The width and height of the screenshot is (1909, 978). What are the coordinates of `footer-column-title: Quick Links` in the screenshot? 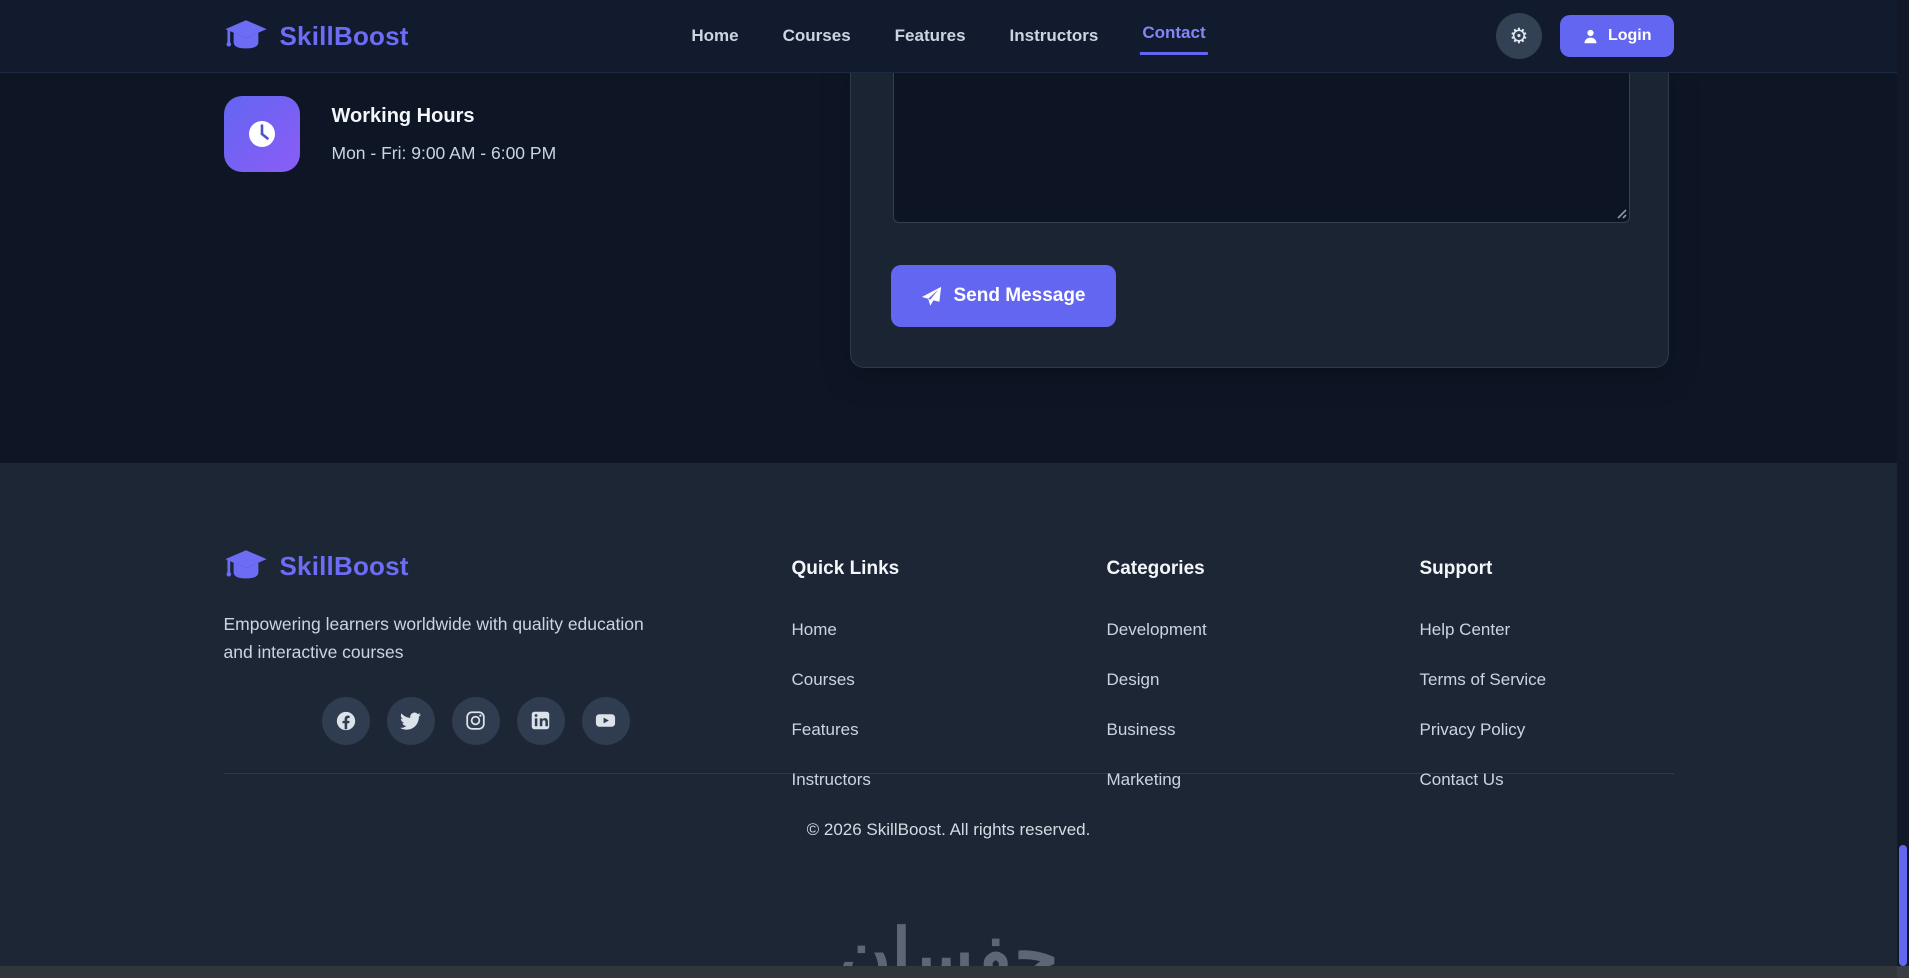 It's located at (845, 568).